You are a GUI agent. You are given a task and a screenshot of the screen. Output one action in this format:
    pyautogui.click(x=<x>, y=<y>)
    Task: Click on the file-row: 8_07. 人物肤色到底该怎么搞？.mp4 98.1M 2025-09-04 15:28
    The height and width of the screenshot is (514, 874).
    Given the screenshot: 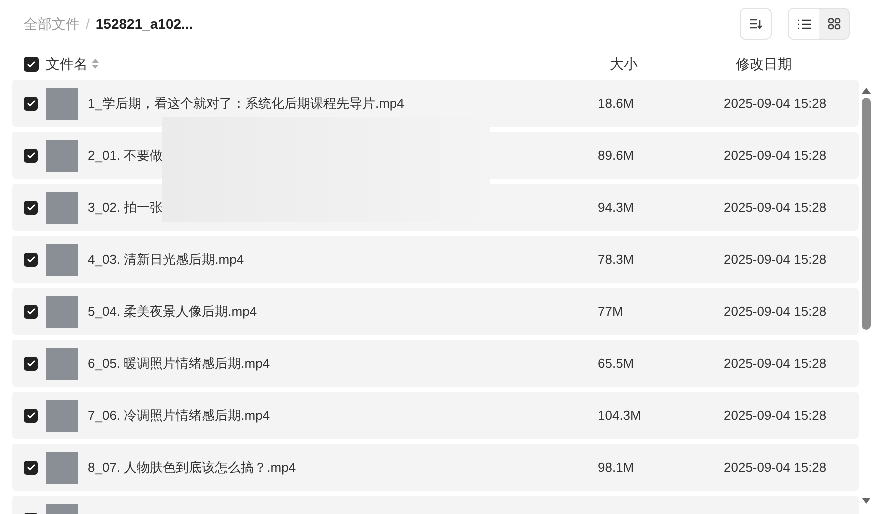 What is the action you would take?
    pyautogui.click(x=435, y=467)
    